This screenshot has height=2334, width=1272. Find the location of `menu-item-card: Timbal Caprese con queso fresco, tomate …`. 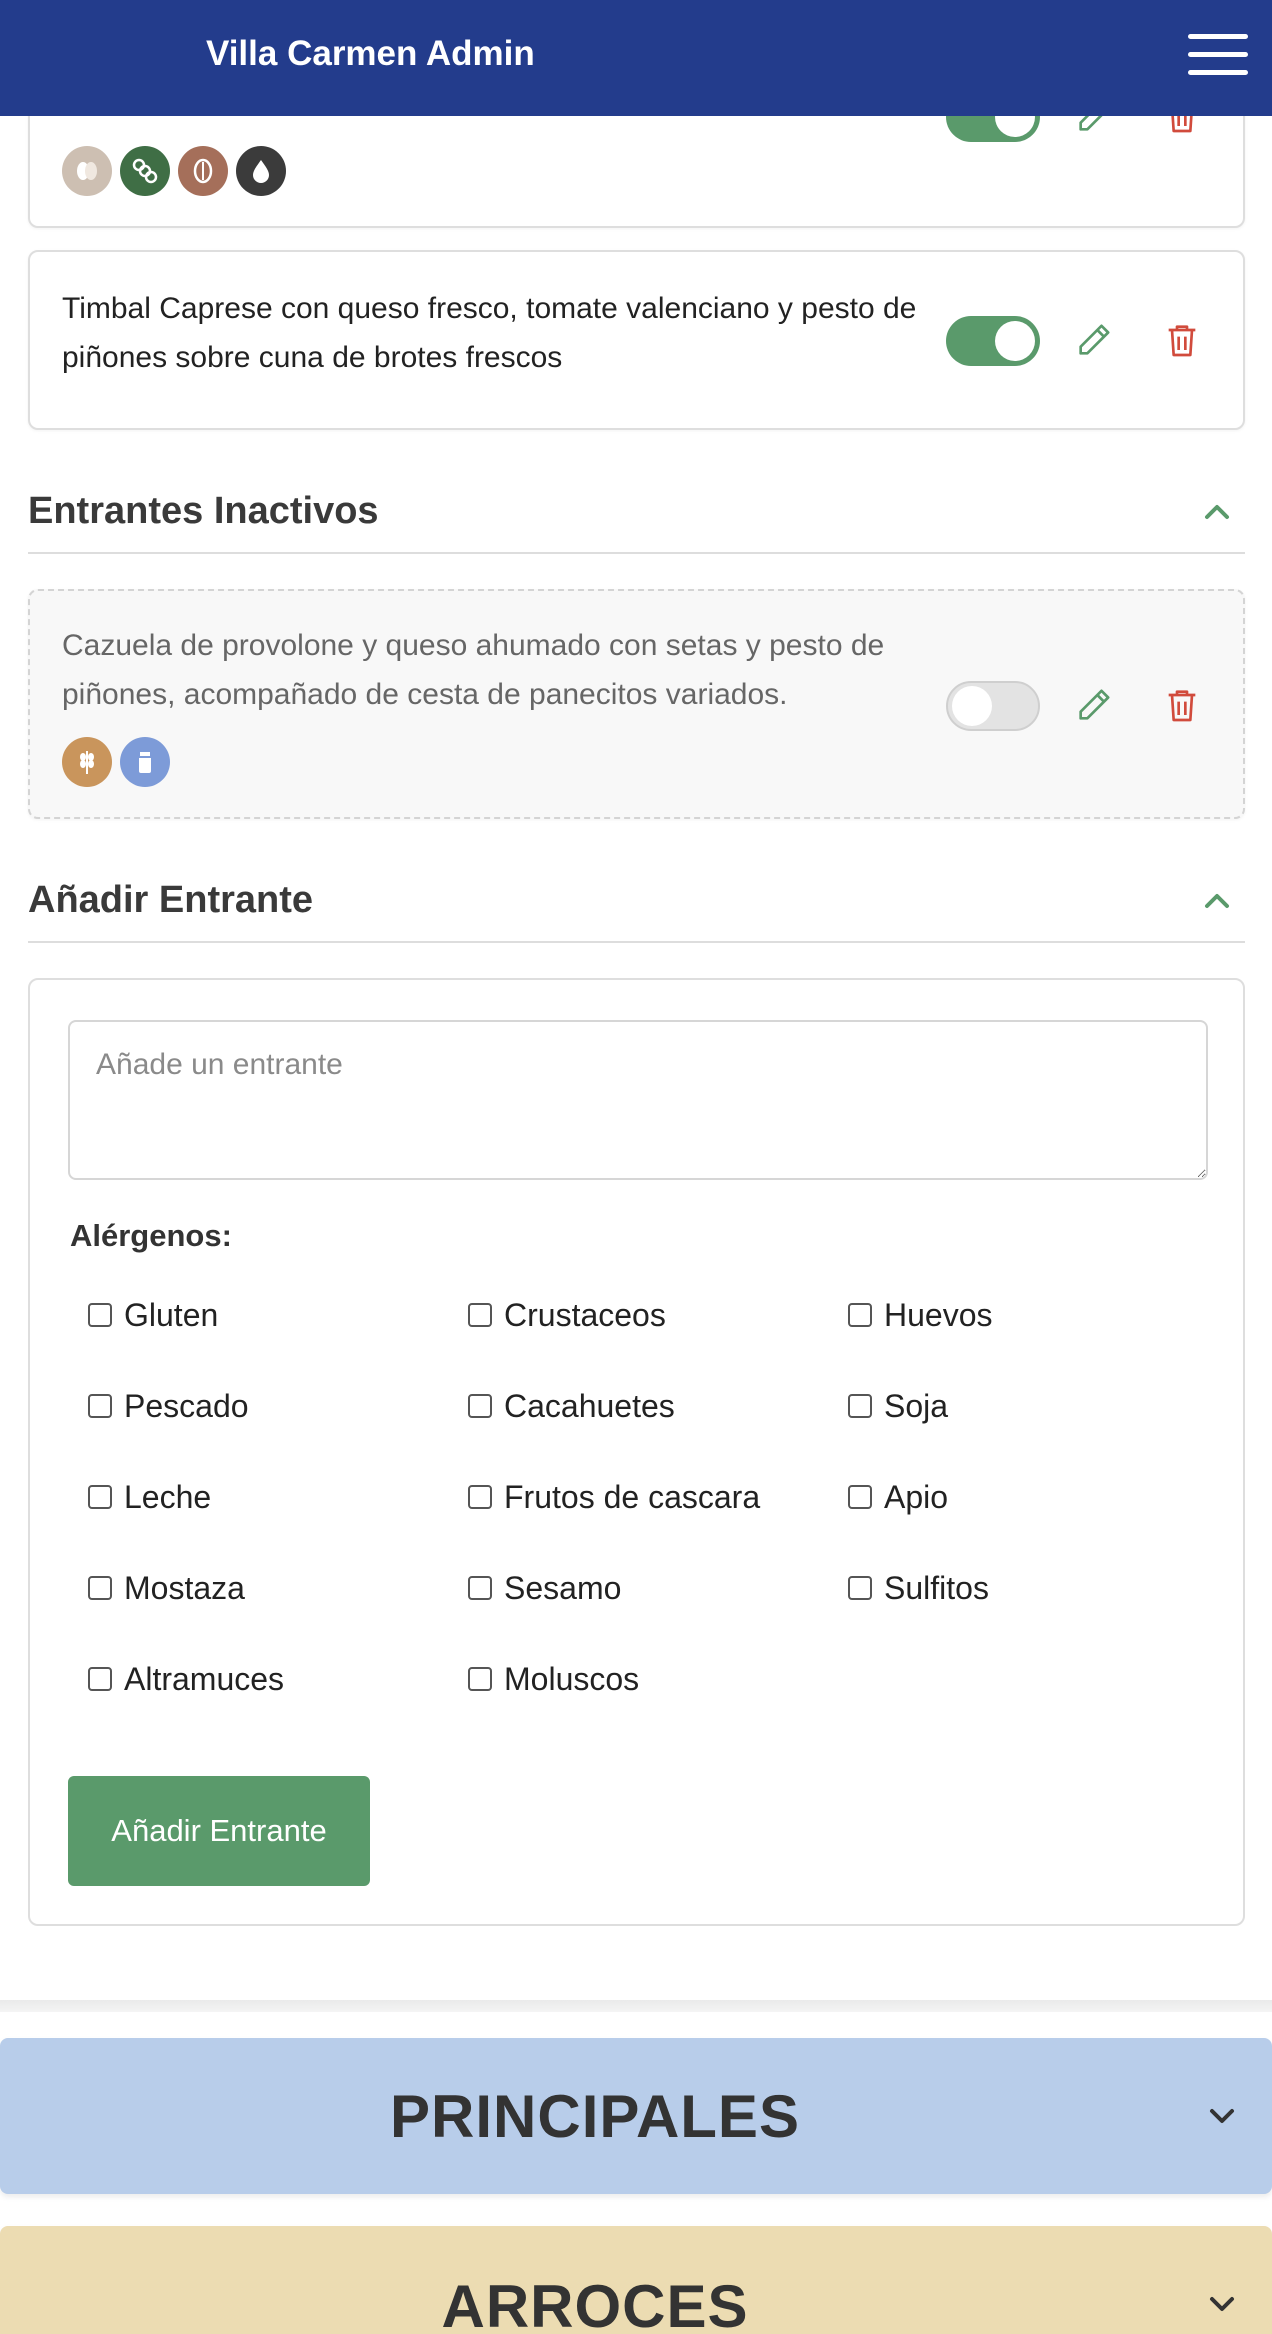

menu-item-card: Timbal Caprese con queso fresco, tomate … is located at coordinates (636, 340).